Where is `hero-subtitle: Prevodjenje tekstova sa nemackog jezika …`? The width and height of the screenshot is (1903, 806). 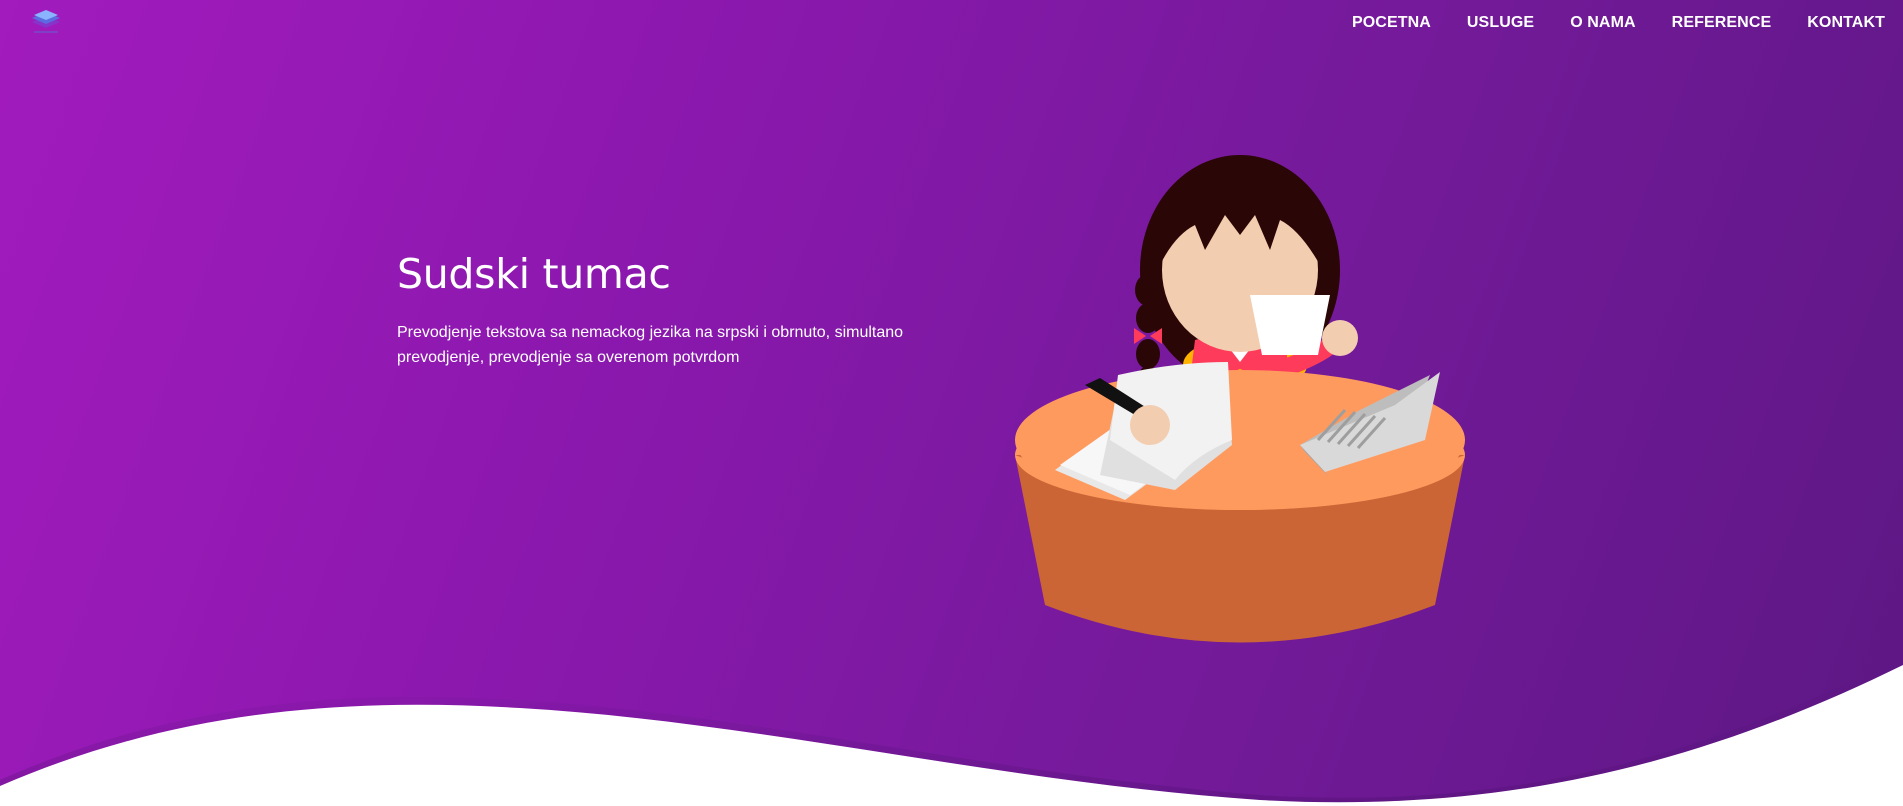
hero-subtitle: Prevodjenje tekstova sa nemackog jezika … is located at coordinates (650, 345).